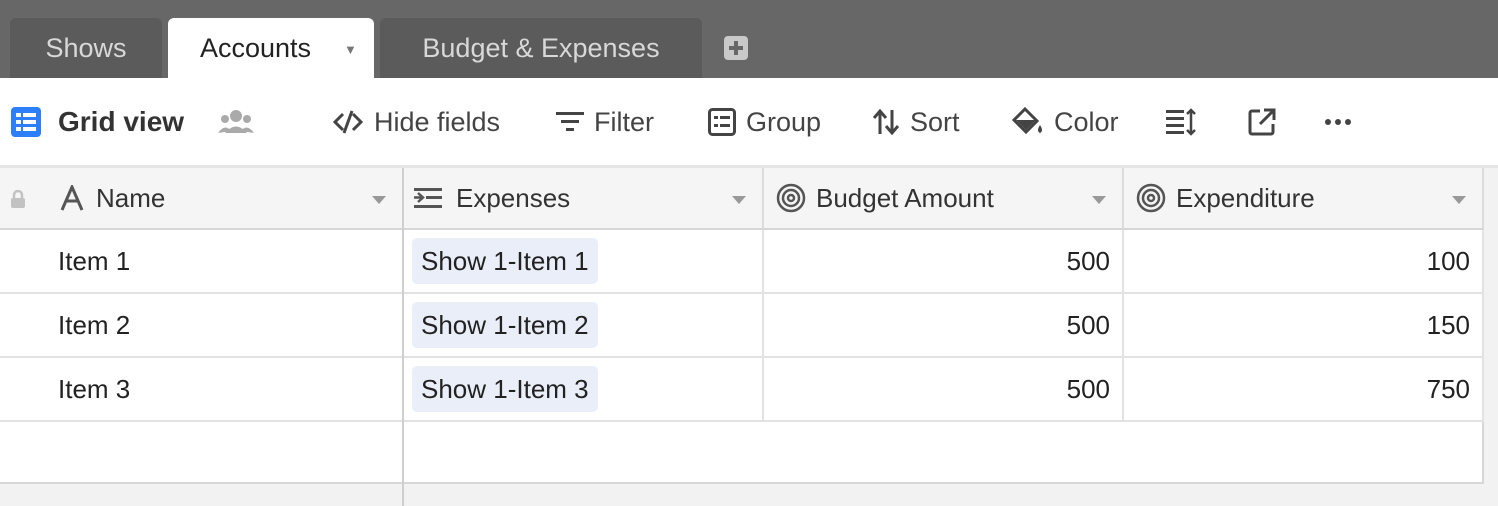  I want to click on hide-fields-button: Hide fields, so click(416, 122).